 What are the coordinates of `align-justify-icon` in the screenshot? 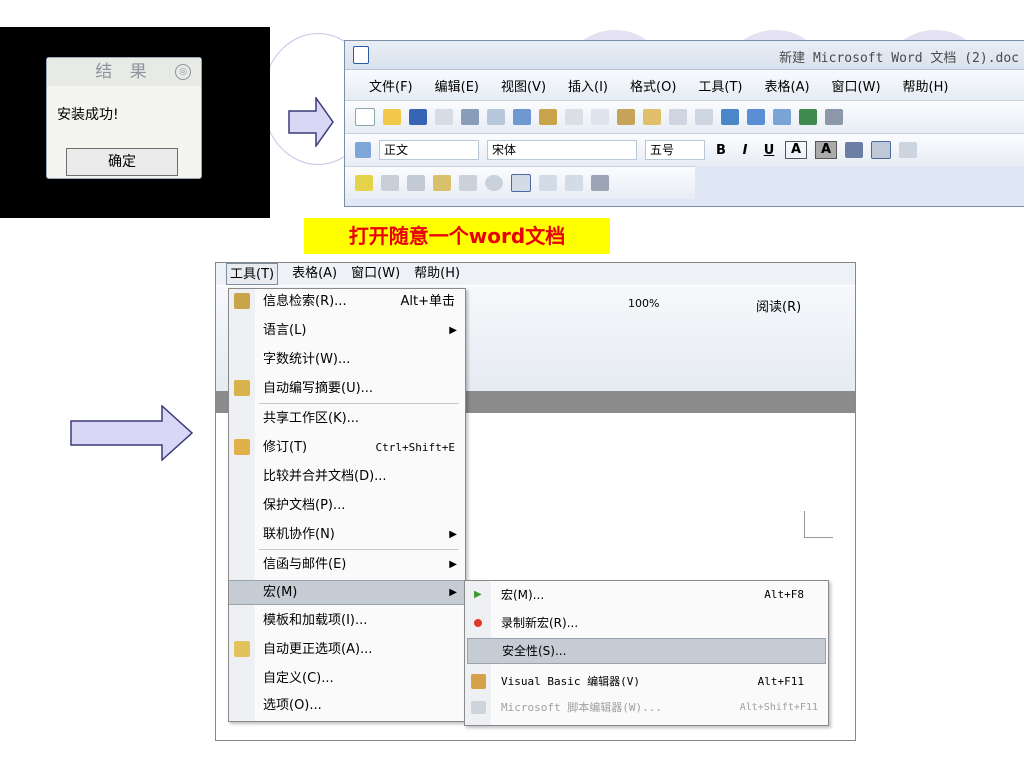 It's located at (881, 150).